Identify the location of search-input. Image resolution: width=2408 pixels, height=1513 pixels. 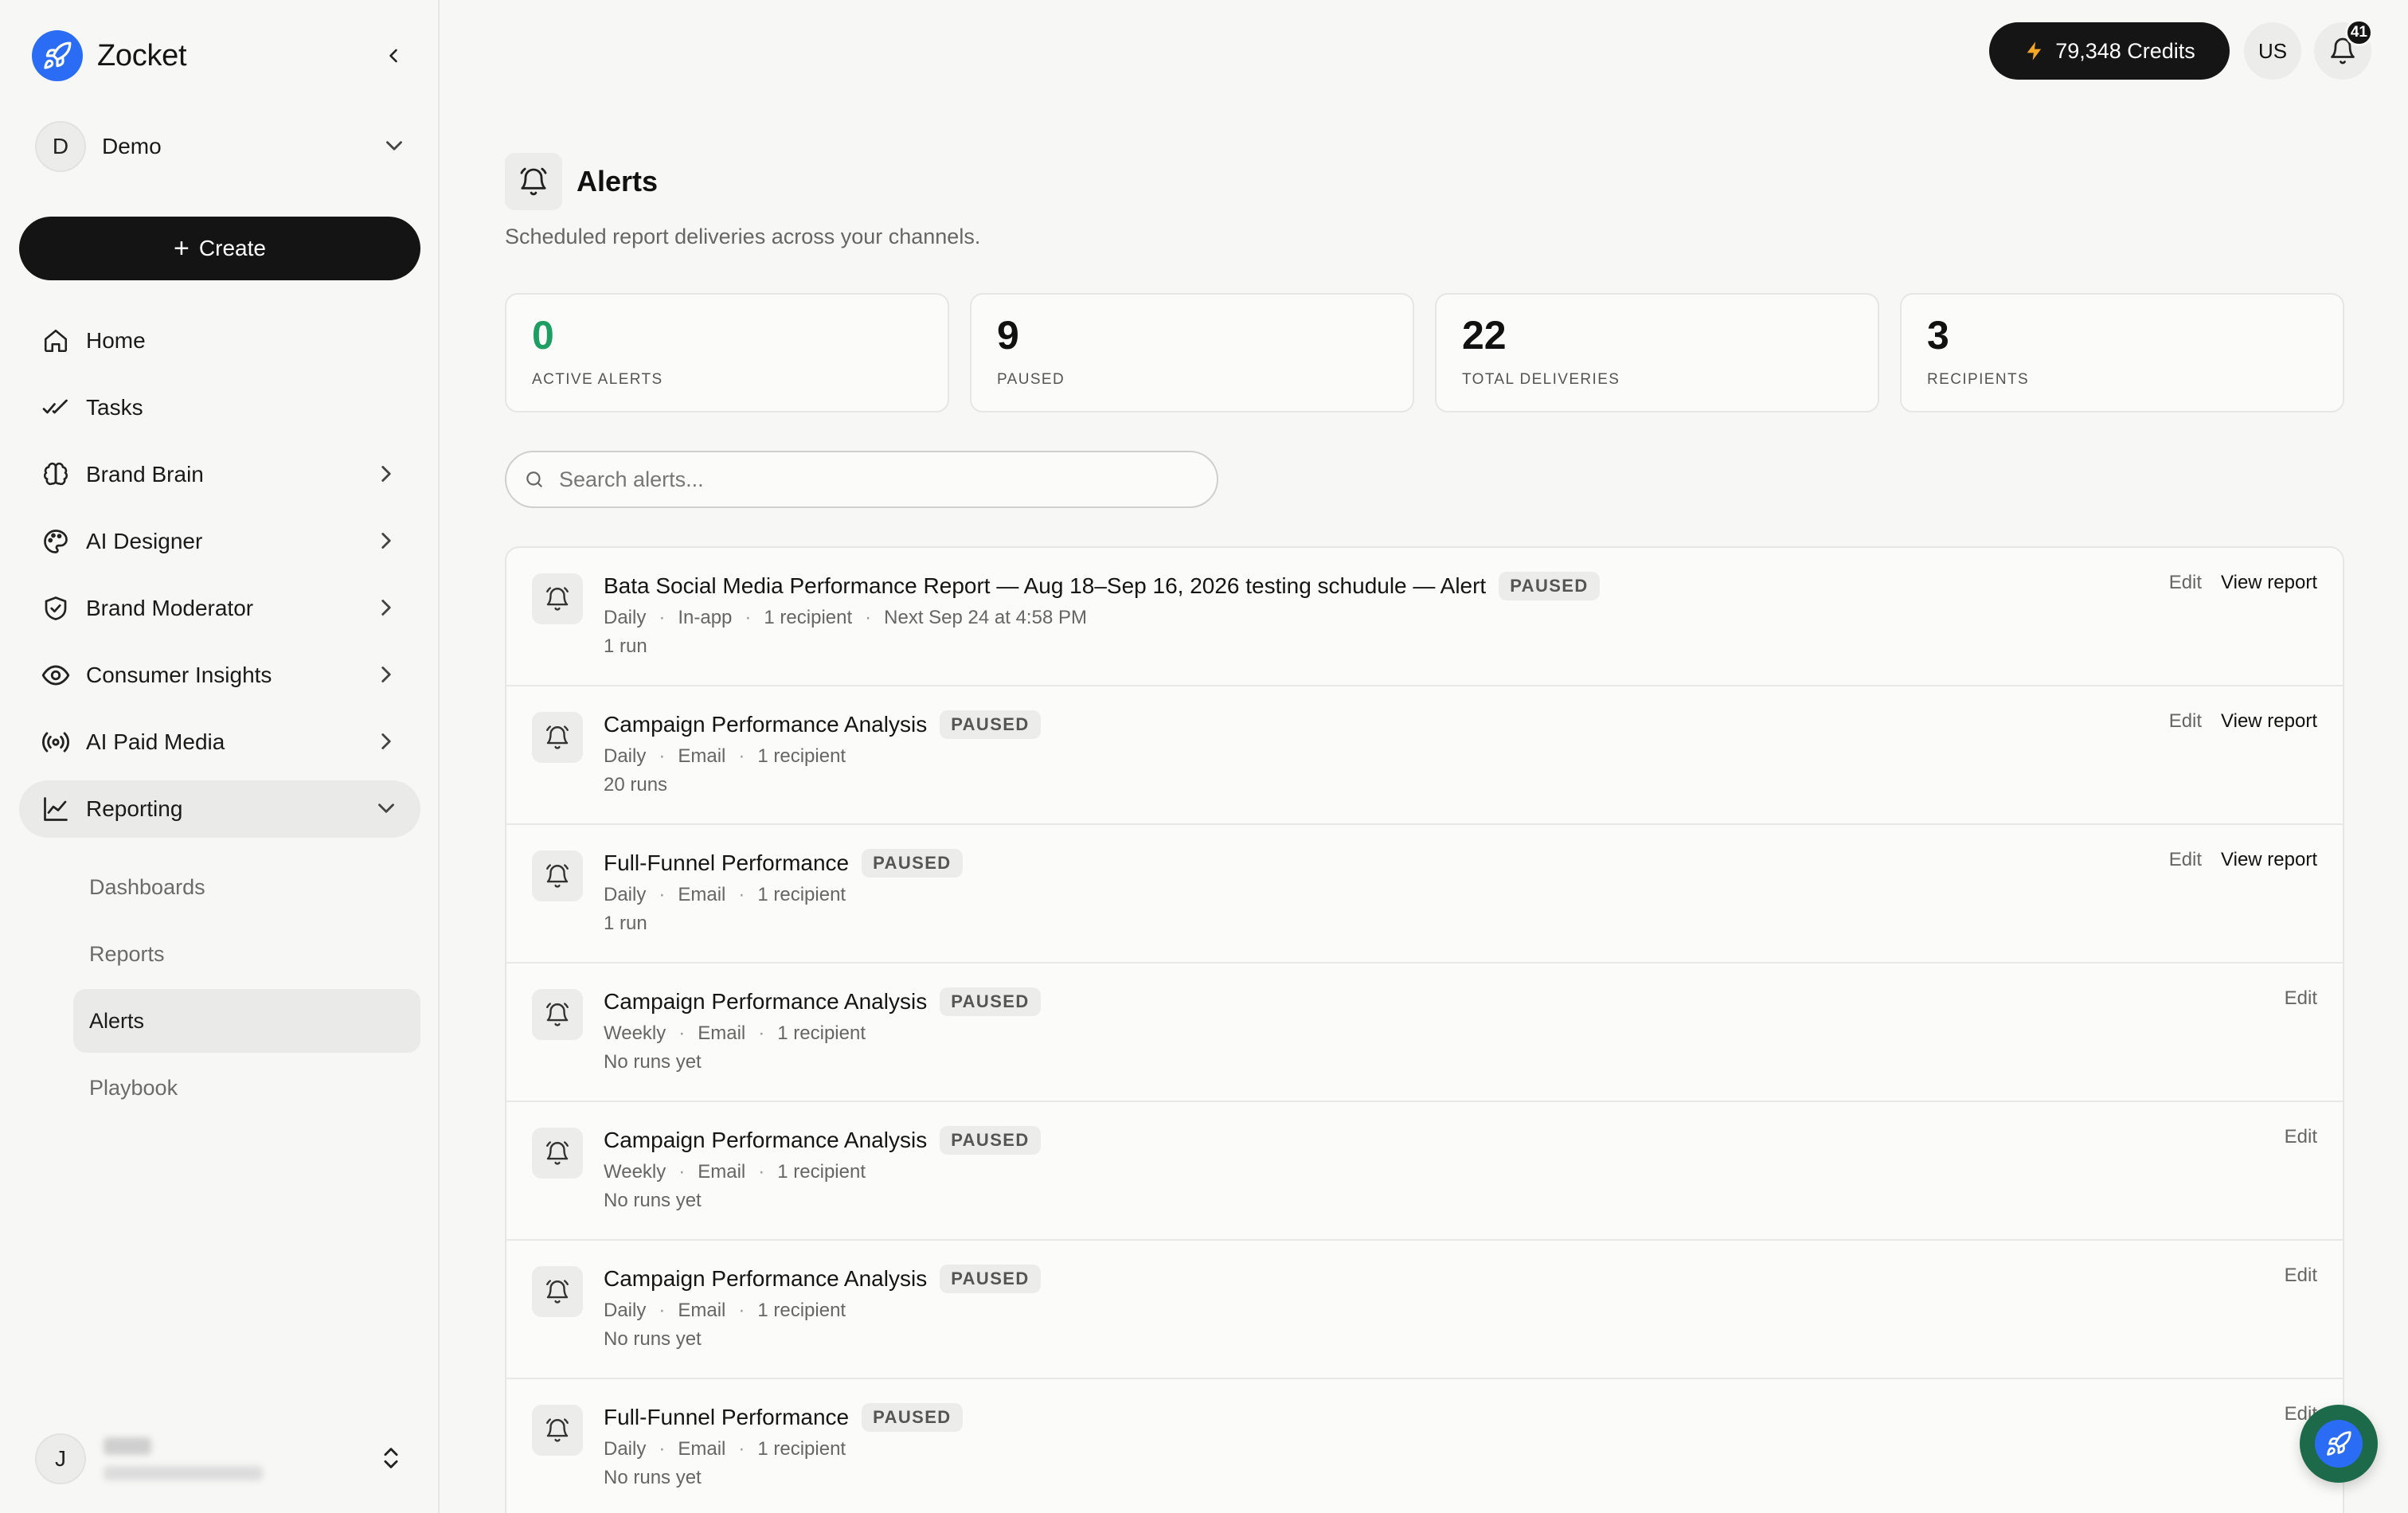
(861, 479).